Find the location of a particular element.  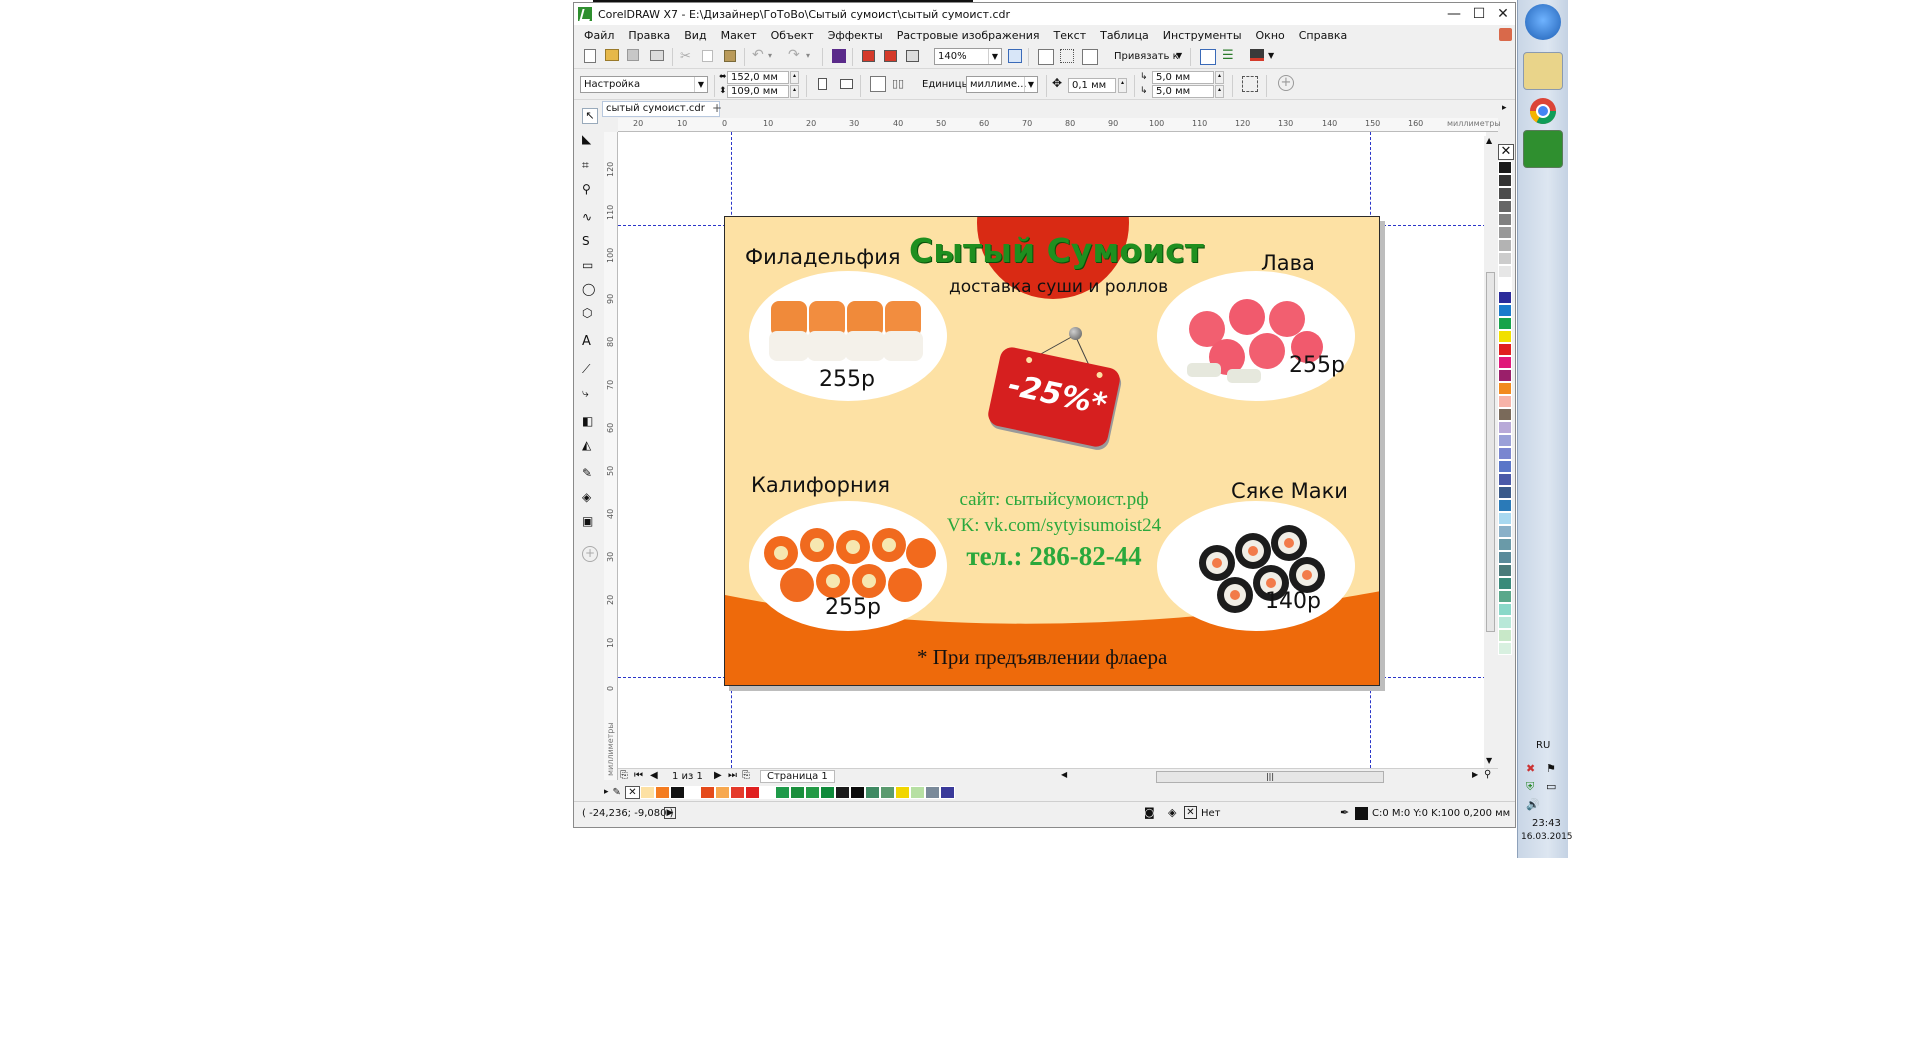

parallel-dimension-tool-icon: ⟋ is located at coordinates (590, 370).